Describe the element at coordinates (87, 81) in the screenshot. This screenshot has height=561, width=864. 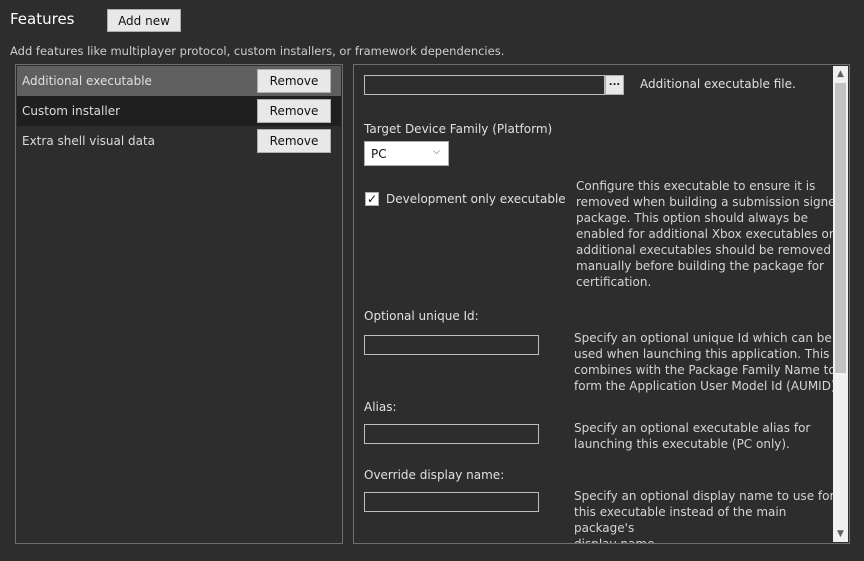
I see `feature-item-label: Additional executable` at that location.